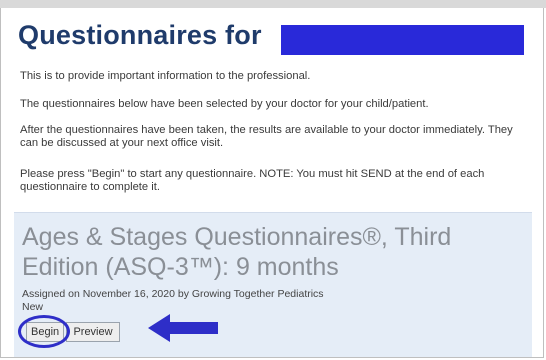 Image resolution: width=546 pixels, height=360 pixels. Describe the element at coordinates (183, 328) in the screenshot. I see `pointer-arrow-icon` at that location.